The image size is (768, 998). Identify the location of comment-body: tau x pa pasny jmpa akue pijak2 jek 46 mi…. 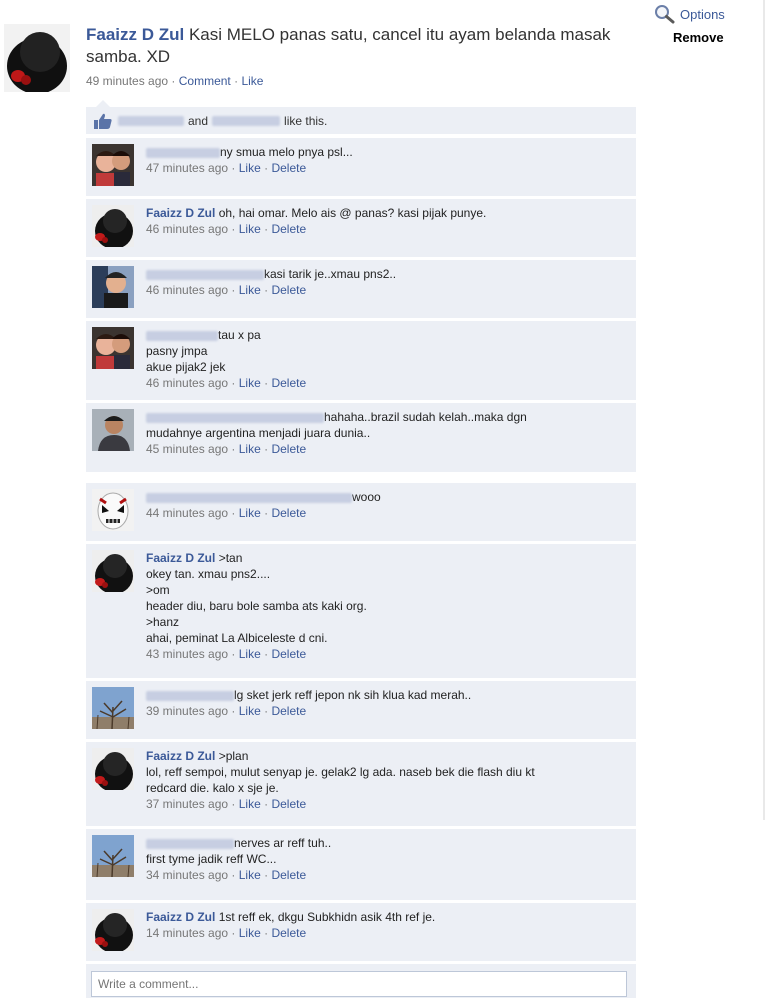
(387, 359).